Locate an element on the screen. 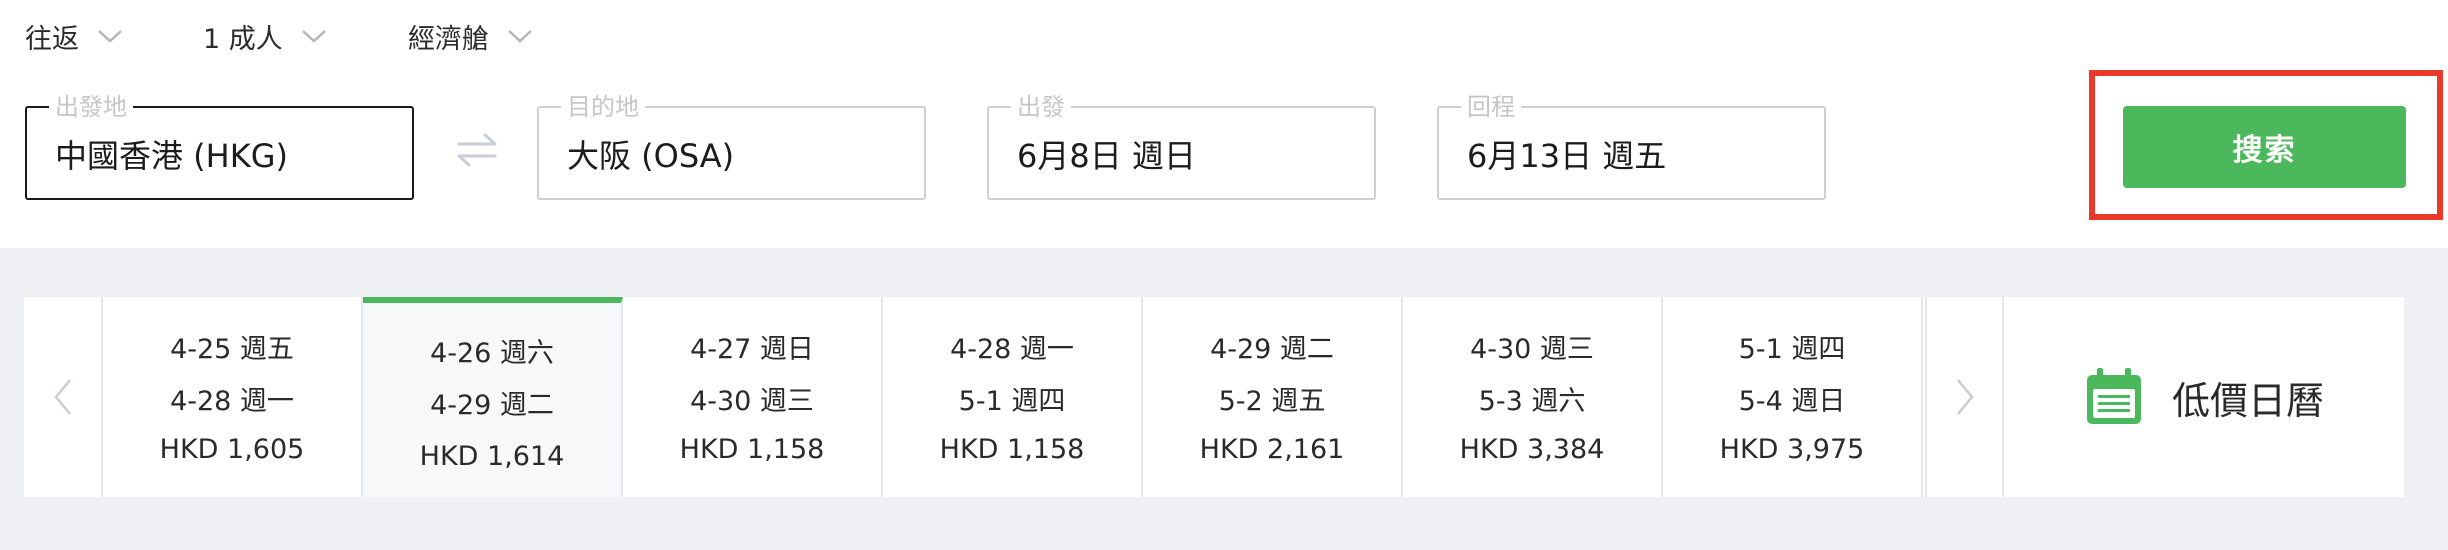 The height and width of the screenshot is (550, 2448). date-option-2-selected: 4-26 週六 4-29 週二 HKD 1,614 is located at coordinates (493, 397).